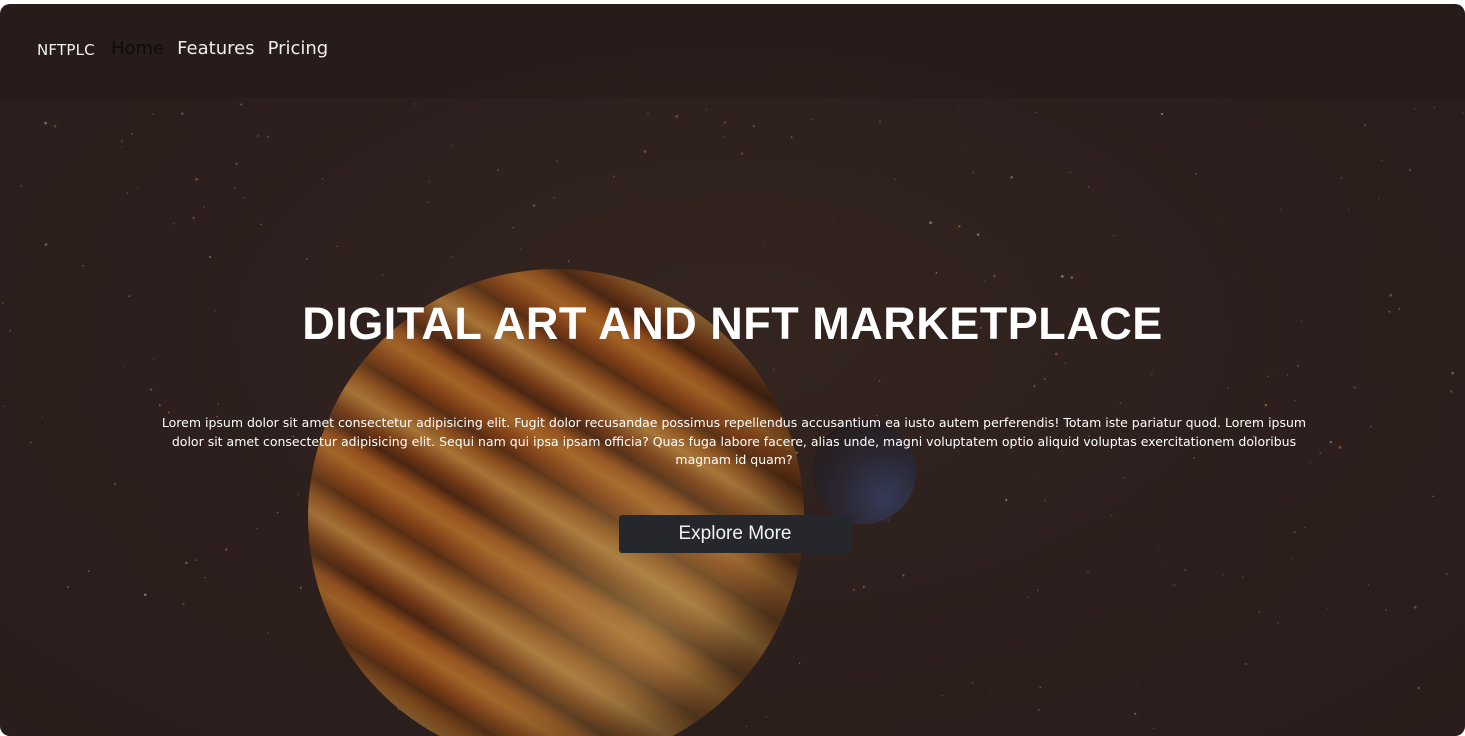  Describe the element at coordinates (215, 48) in the screenshot. I see `nav-link-features: Features` at that location.